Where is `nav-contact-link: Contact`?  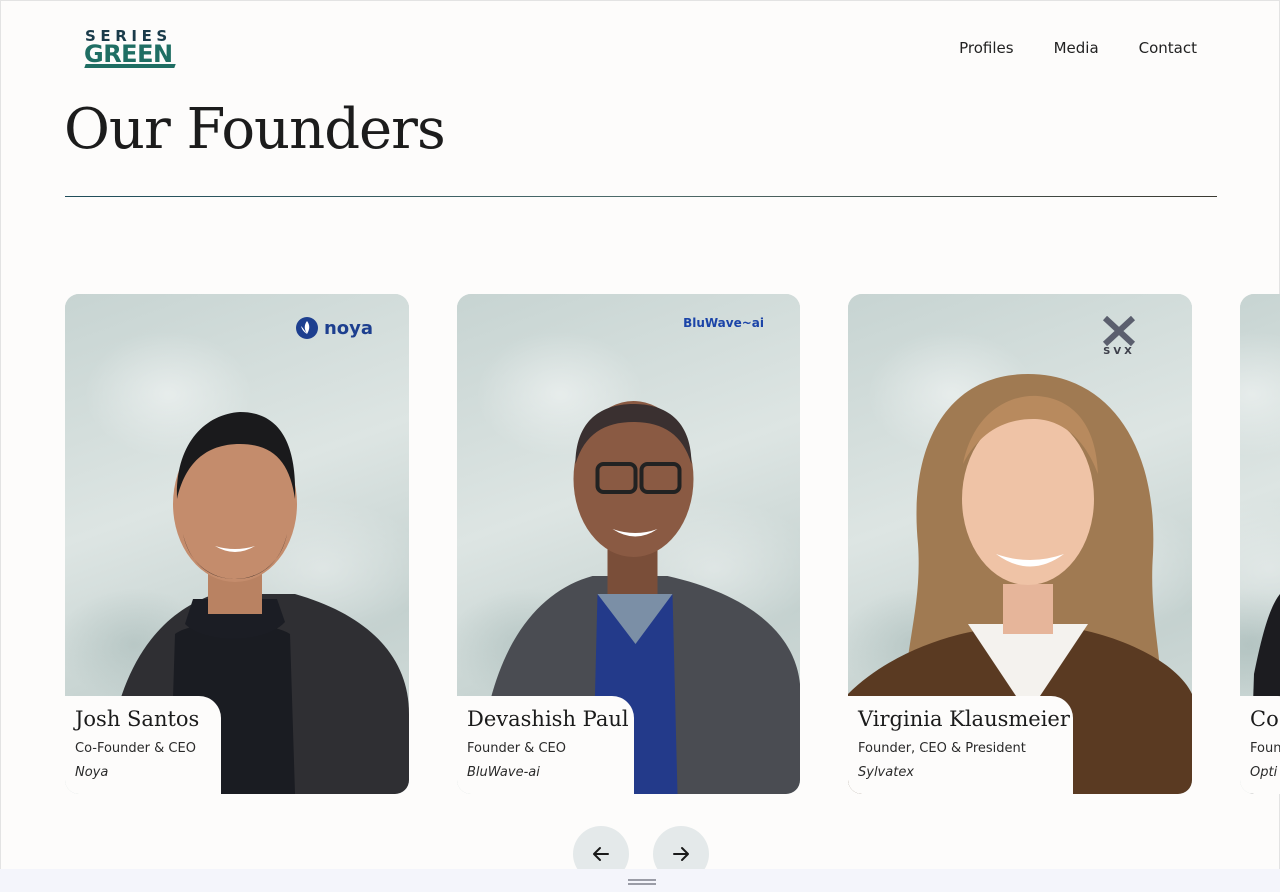
nav-contact-link: Contact is located at coordinates (1168, 48).